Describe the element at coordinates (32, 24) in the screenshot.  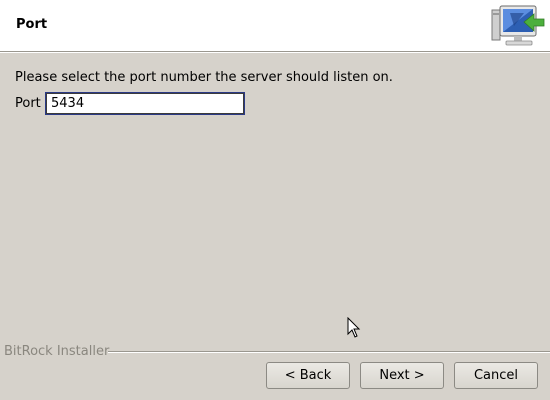
I see `page-title: Port` at that location.